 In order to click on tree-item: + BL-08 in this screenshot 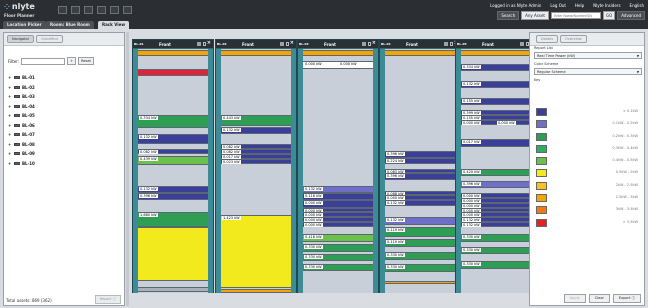, I will do `click(21, 145)`.